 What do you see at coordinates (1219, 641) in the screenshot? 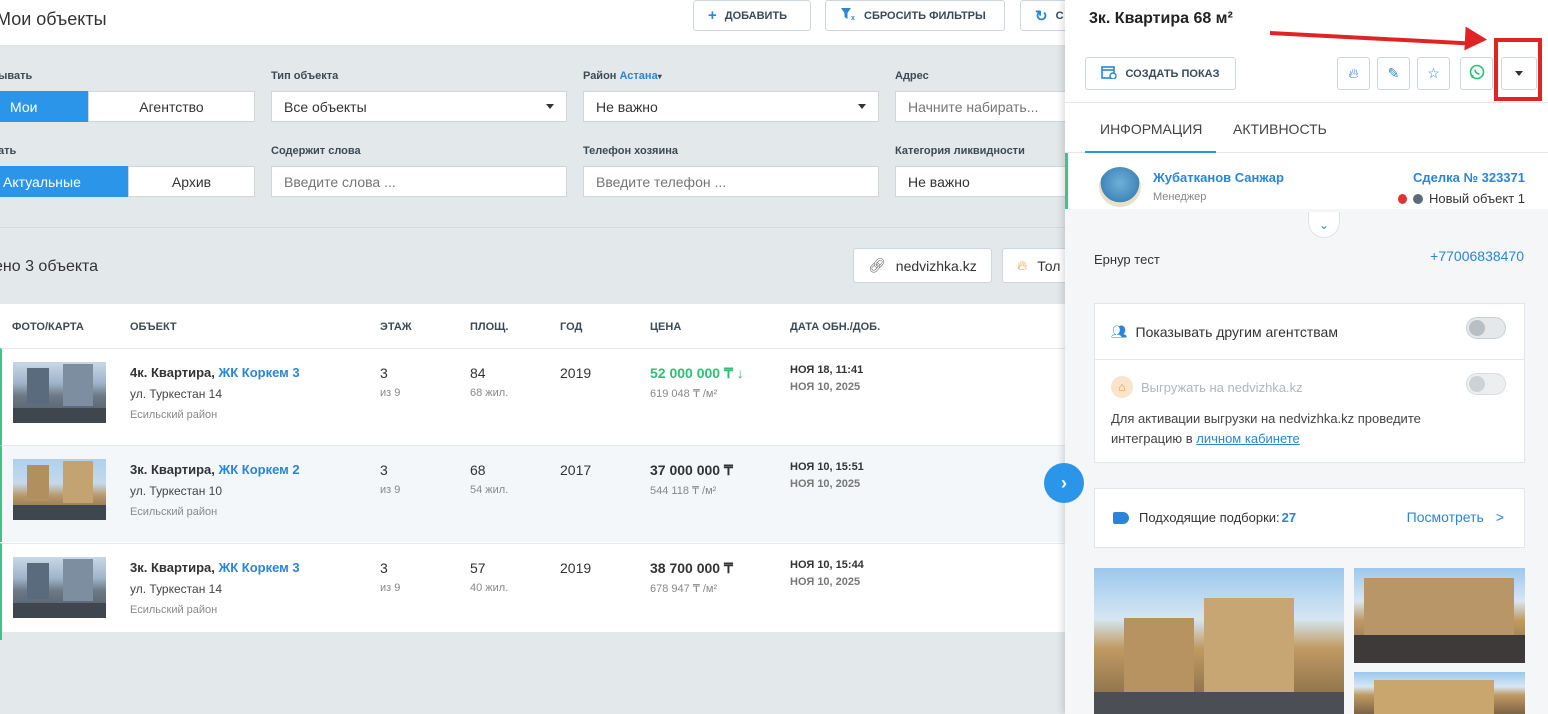
I see `object-main-photo` at bounding box center [1219, 641].